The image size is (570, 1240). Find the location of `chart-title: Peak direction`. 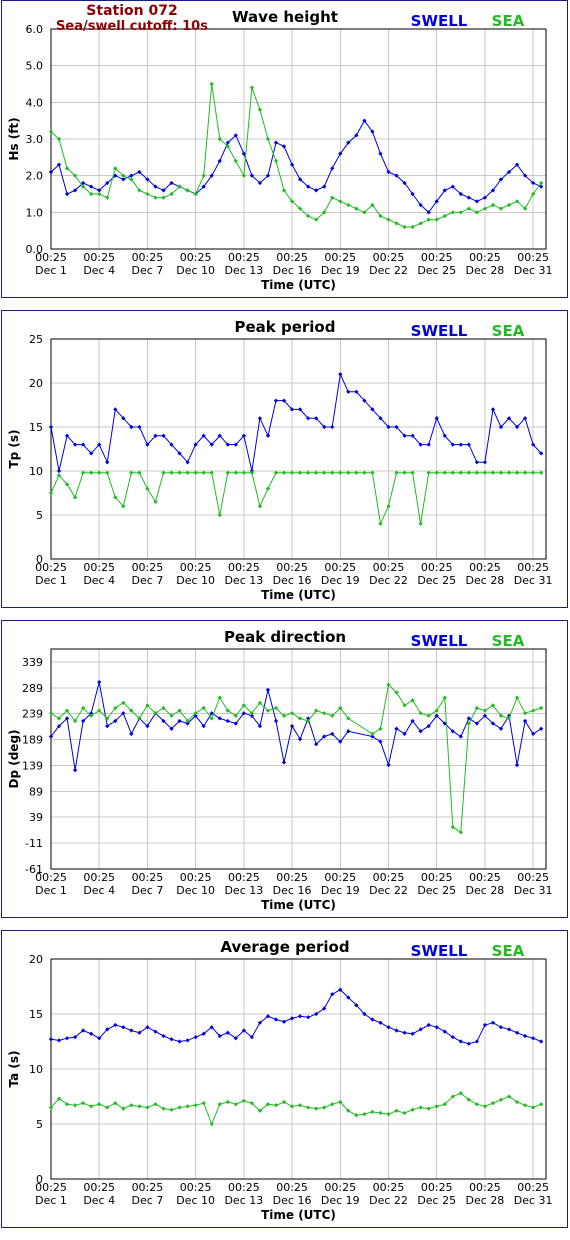

chart-title: Peak direction is located at coordinates (285, 637).